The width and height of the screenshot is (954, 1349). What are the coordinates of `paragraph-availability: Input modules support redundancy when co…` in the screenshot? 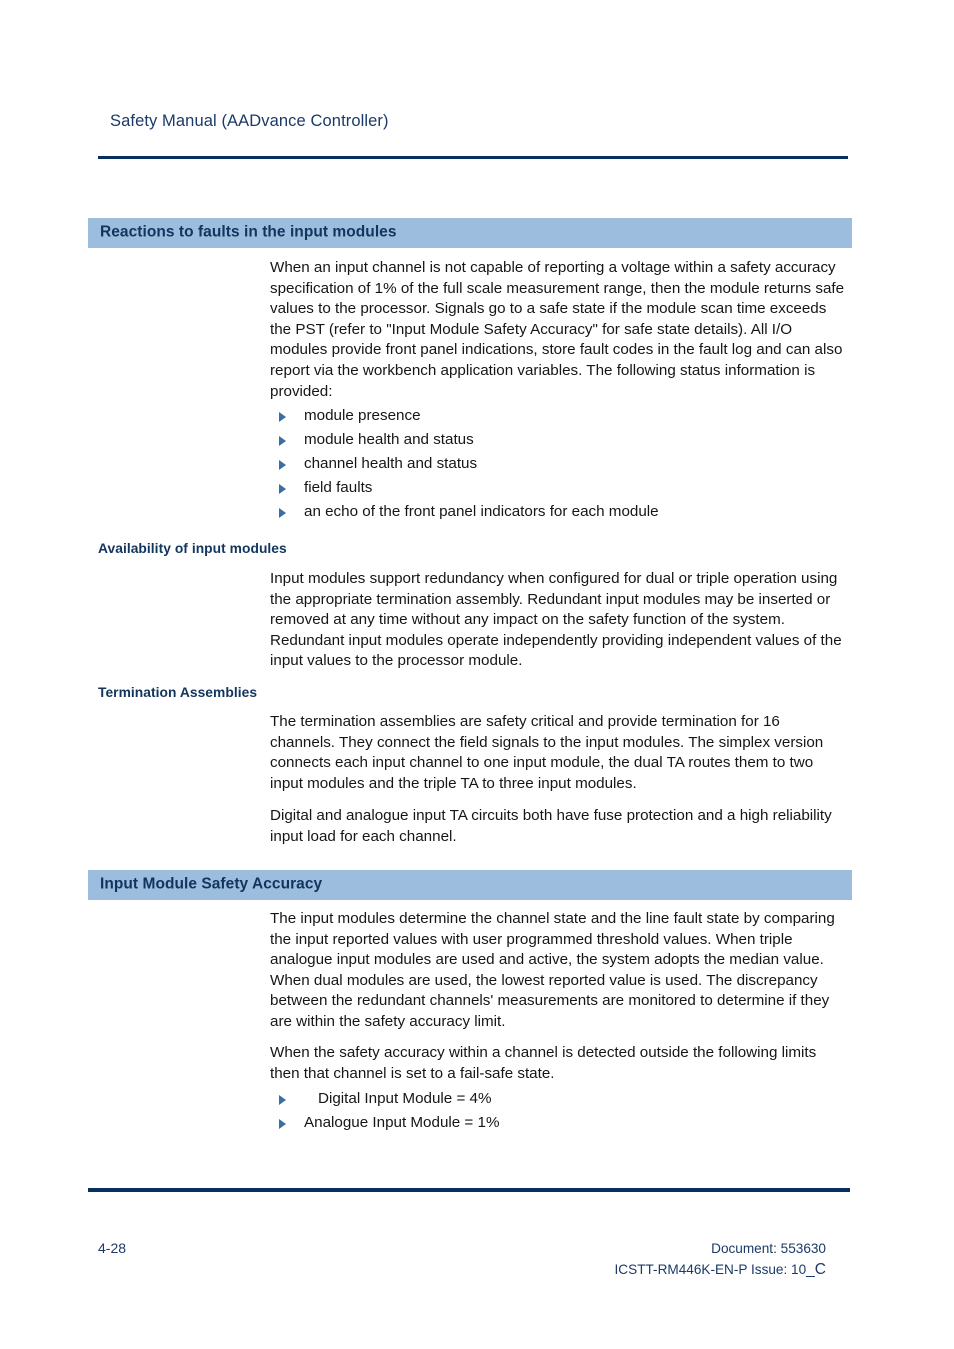 It's located at (556, 620).